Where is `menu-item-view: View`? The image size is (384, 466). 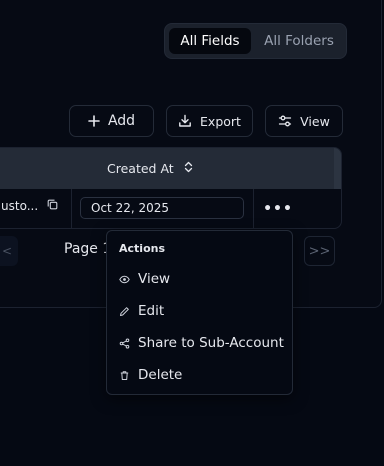
menu-item-view: View is located at coordinates (199, 279).